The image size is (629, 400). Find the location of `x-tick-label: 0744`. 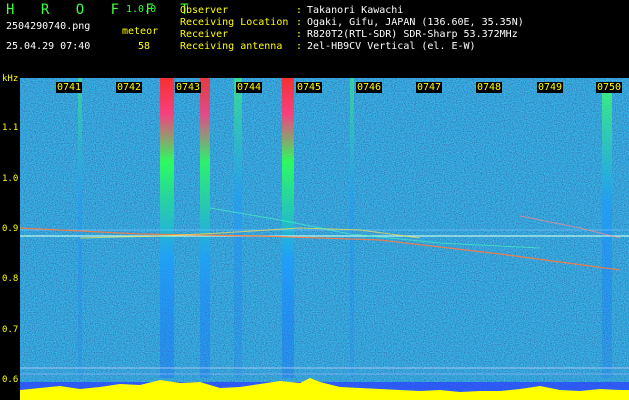

x-tick-label: 0744 is located at coordinates (249, 87).